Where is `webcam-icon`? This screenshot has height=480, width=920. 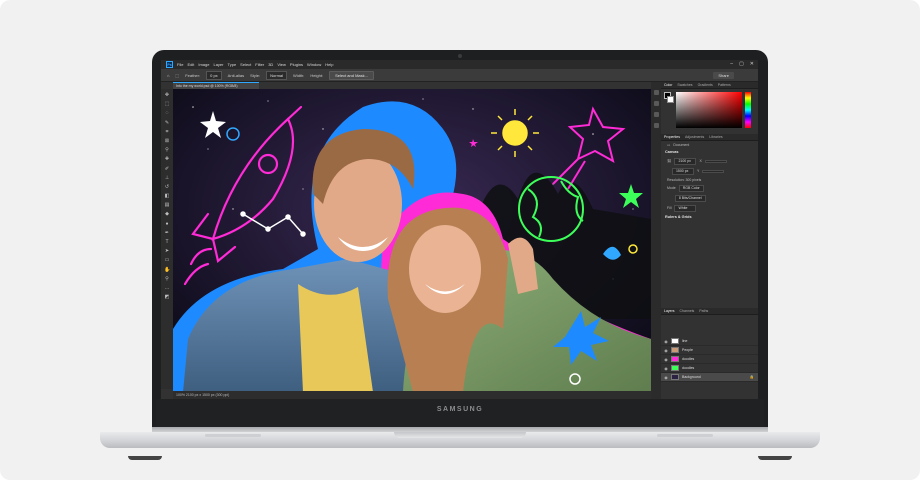 webcam-icon is located at coordinates (460, 56).